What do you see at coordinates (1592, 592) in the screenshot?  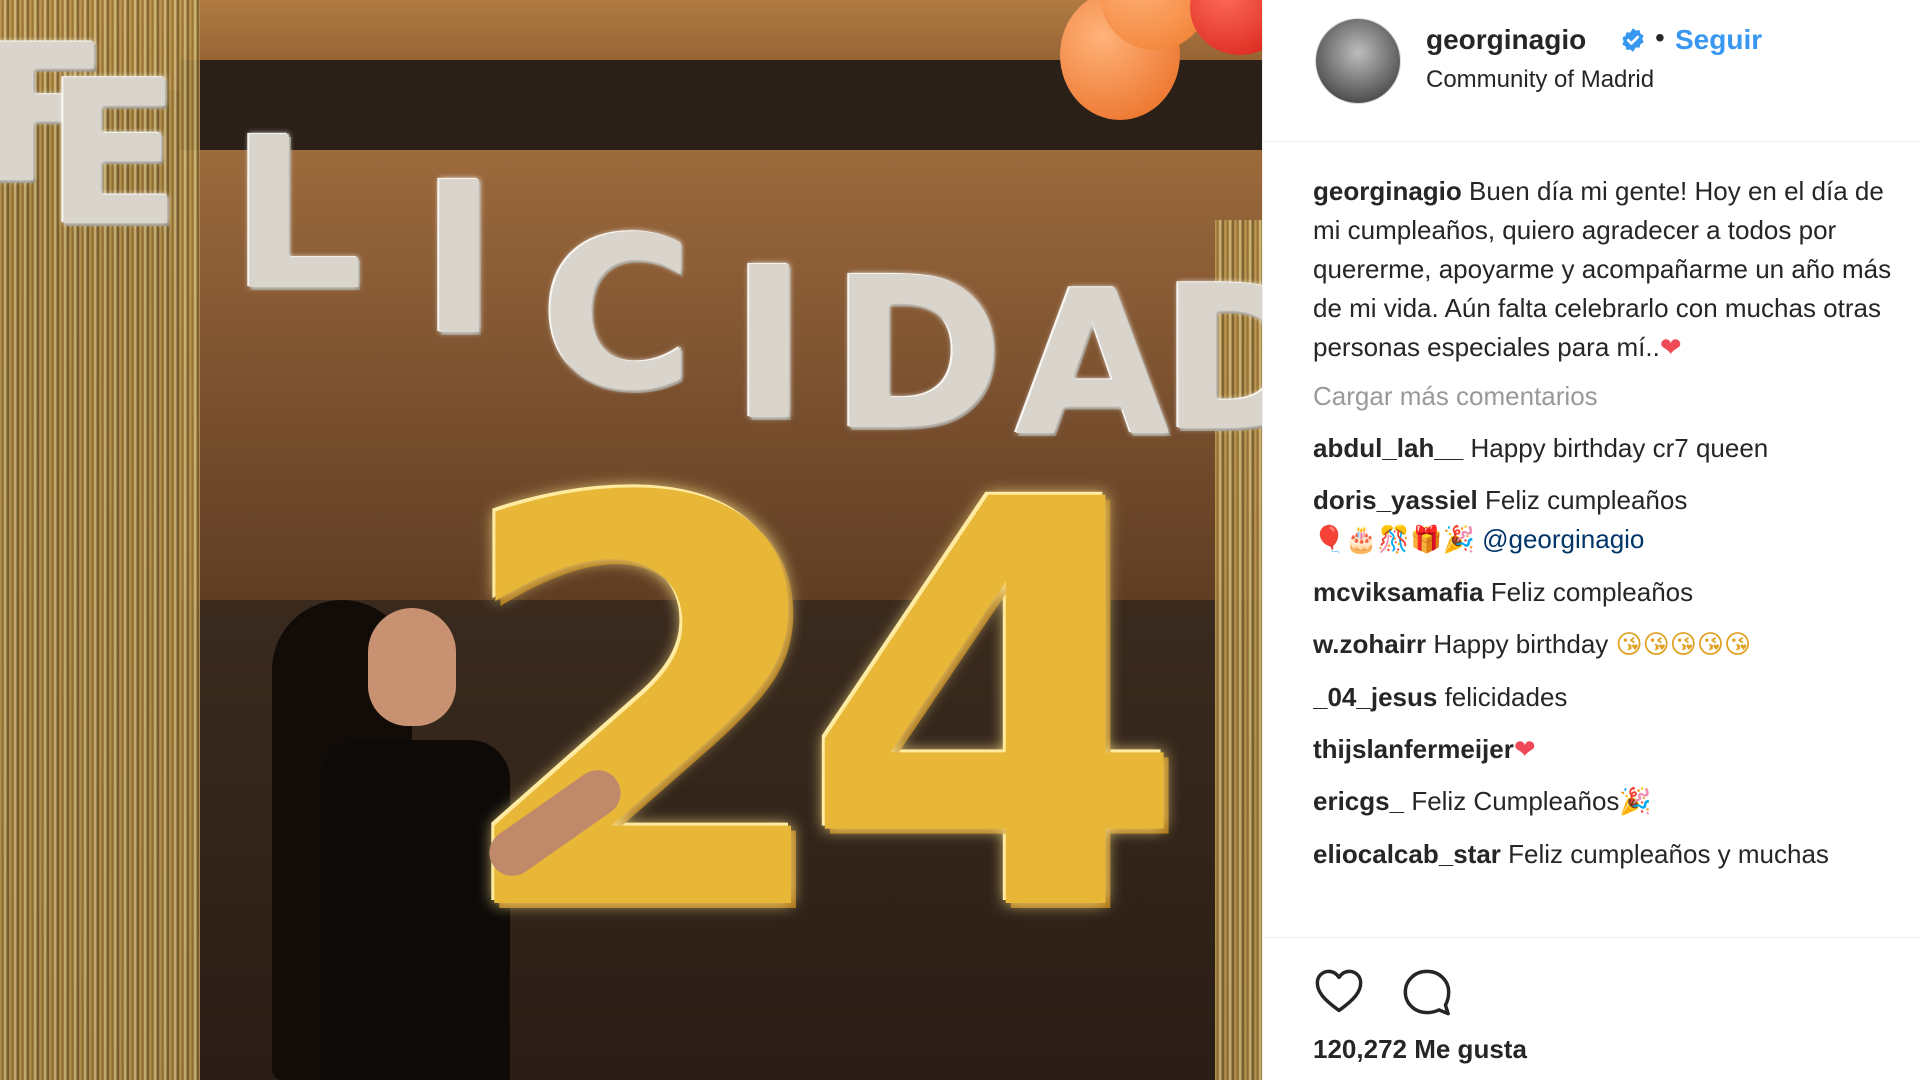 I see `comment-text: Feliz compleaños` at bounding box center [1592, 592].